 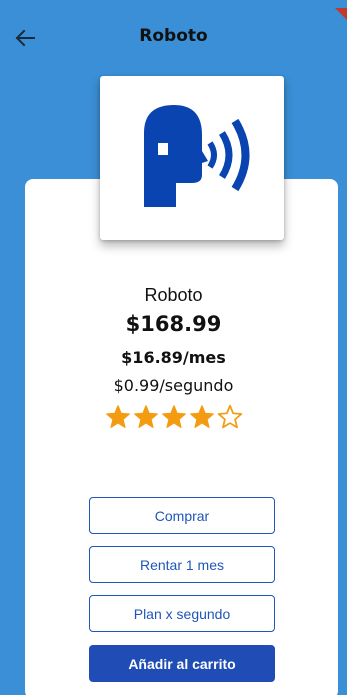 I want to click on product-price: $168.99, so click(x=173, y=324).